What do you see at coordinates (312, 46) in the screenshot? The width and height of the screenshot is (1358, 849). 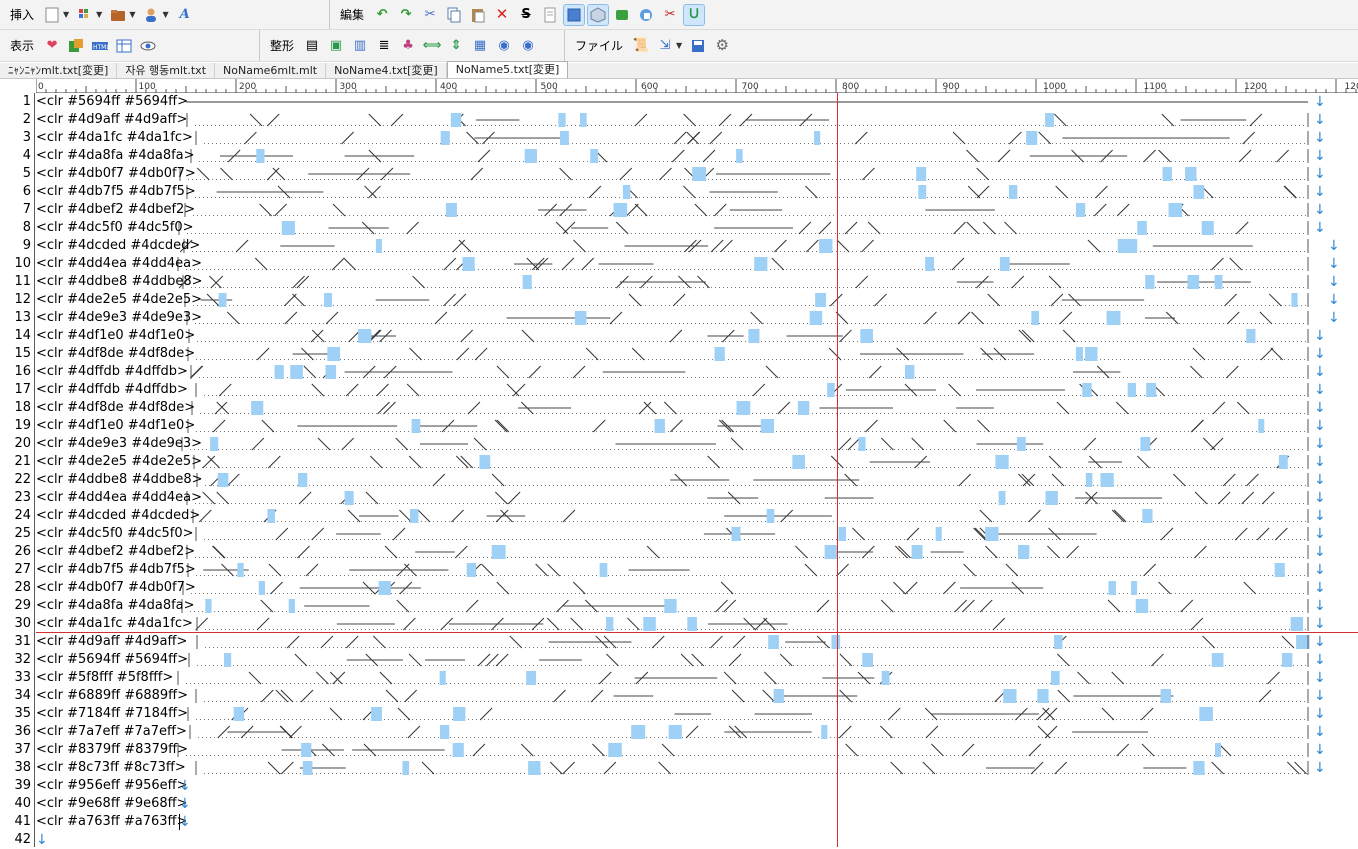 I see `align-icon: ▤` at bounding box center [312, 46].